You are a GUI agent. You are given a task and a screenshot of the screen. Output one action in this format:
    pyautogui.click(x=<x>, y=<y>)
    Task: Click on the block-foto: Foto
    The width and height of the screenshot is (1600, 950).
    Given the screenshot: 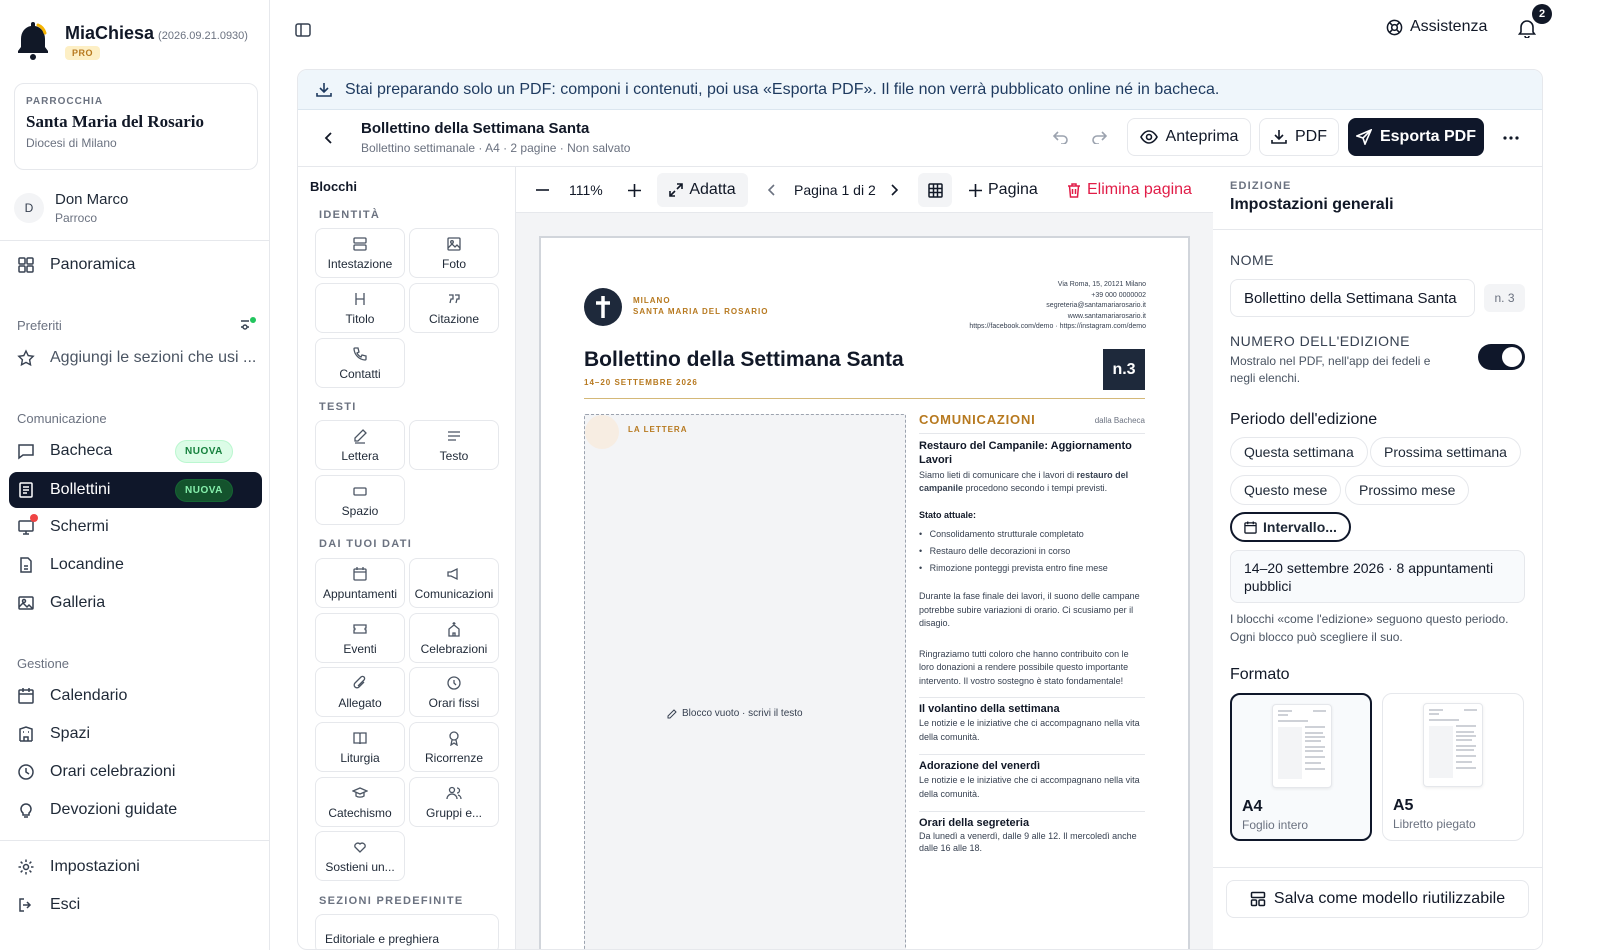 What is the action you would take?
    pyautogui.click(x=454, y=253)
    